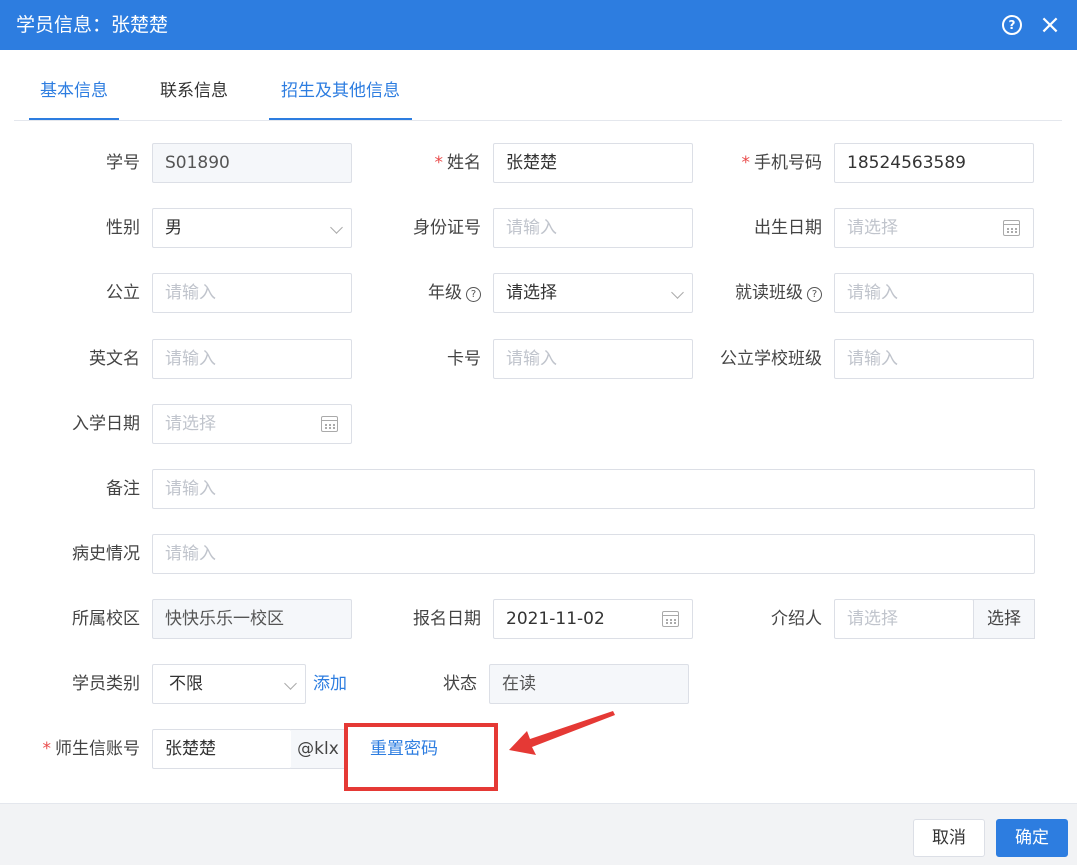 This screenshot has width=1077, height=865. I want to click on student-type-select: 不限, so click(229, 684).